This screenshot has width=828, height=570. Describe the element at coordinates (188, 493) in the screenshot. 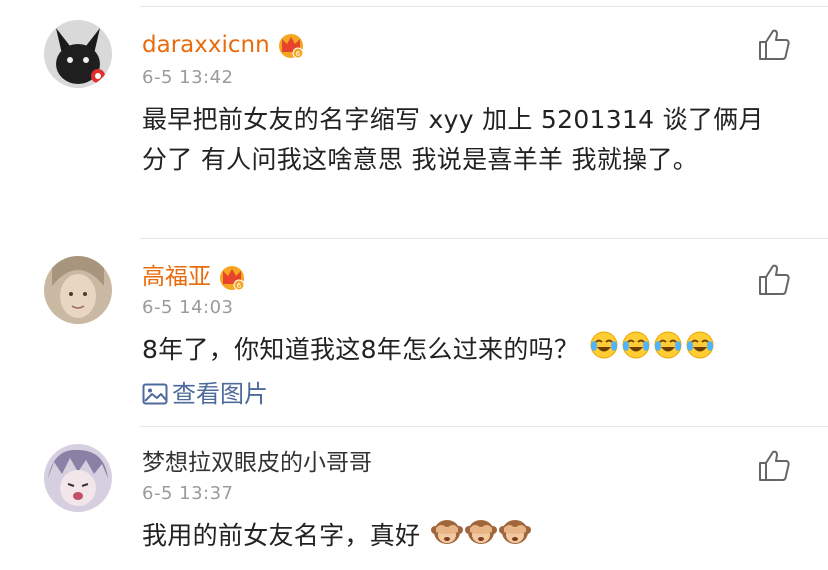

I see `timestamp: 6-5 13:37` at that location.